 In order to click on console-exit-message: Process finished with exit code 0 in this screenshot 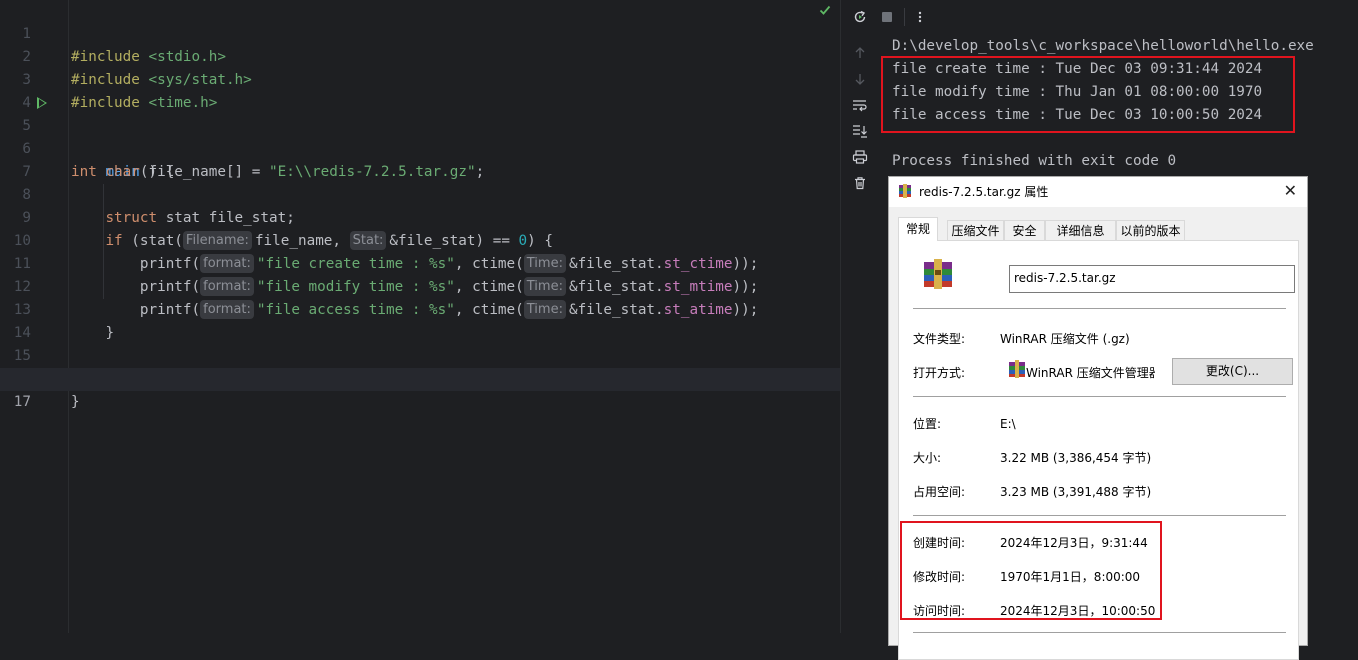, I will do `click(1034, 161)`.